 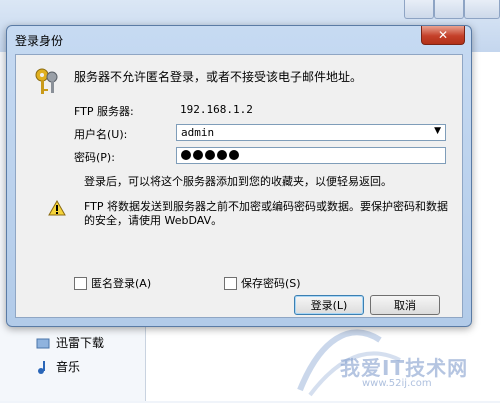 I want to click on bg-maximize-button, so click(x=449, y=9).